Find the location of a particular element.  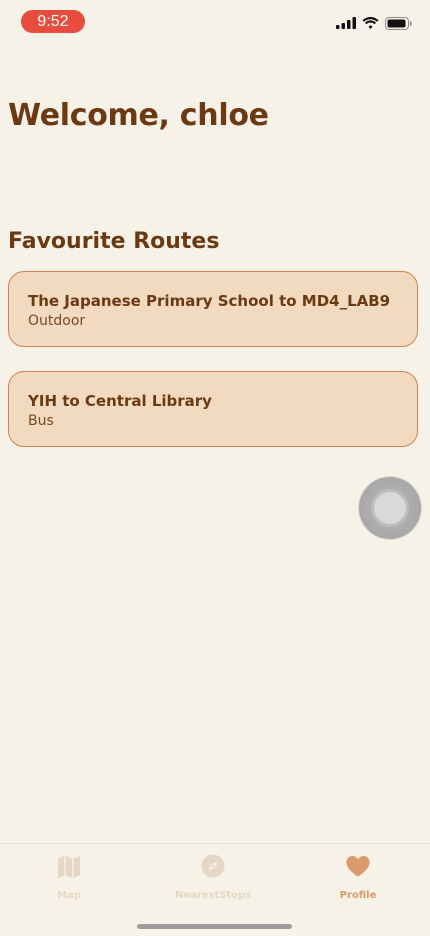

status-icons is located at coordinates (374, 23).